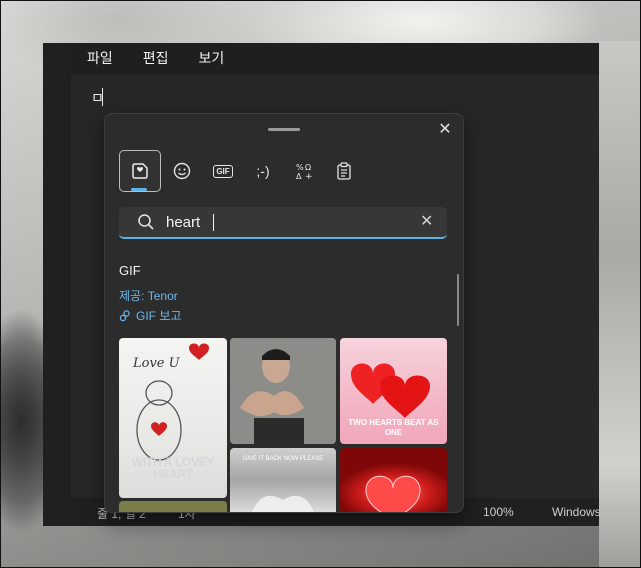 This screenshot has width=641, height=568. Describe the element at coordinates (212, 58) in the screenshot. I see `menu-view: 보기` at that location.